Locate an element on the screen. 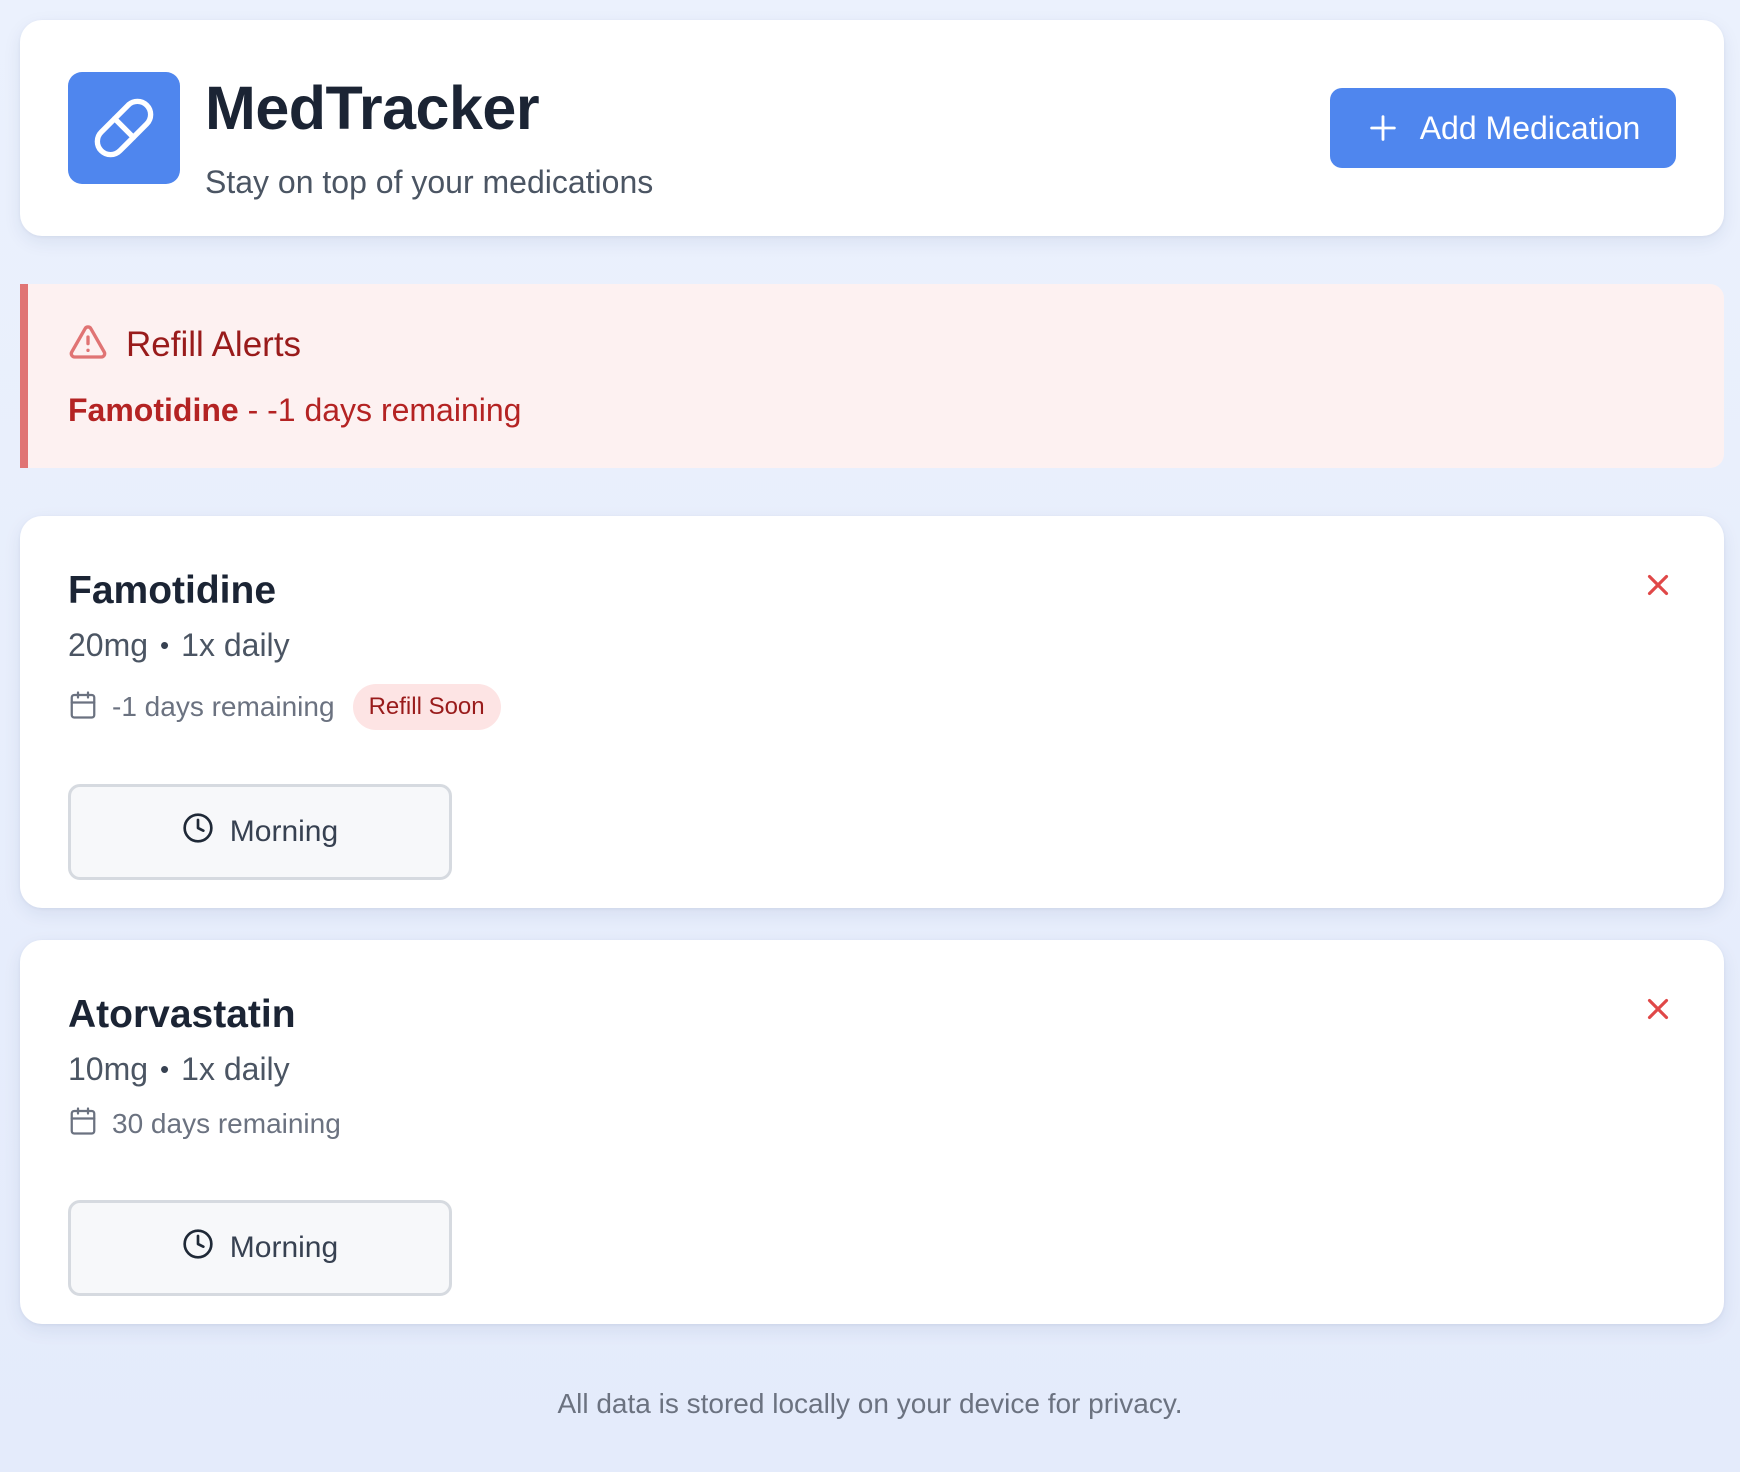  medication-dosage: 10mg • 1x daily is located at coordinates (179, 1069).